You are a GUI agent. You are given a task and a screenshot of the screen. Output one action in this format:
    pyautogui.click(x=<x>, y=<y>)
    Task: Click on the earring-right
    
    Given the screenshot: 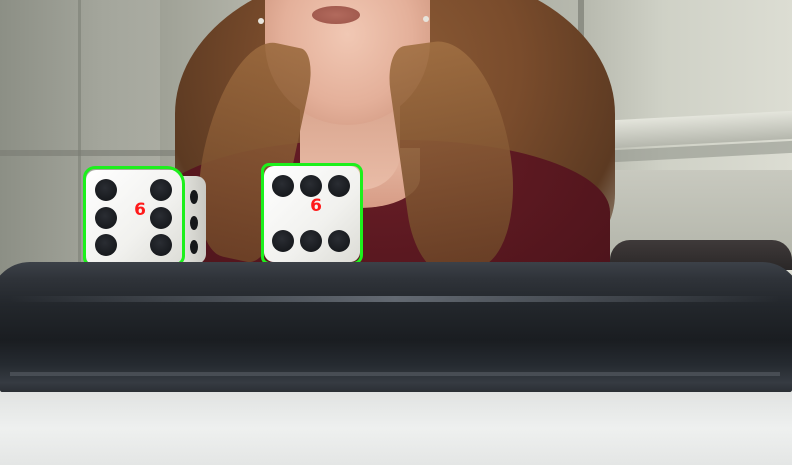 What is the action you would take?
    pyautogui.click(x=426, y=19)
    